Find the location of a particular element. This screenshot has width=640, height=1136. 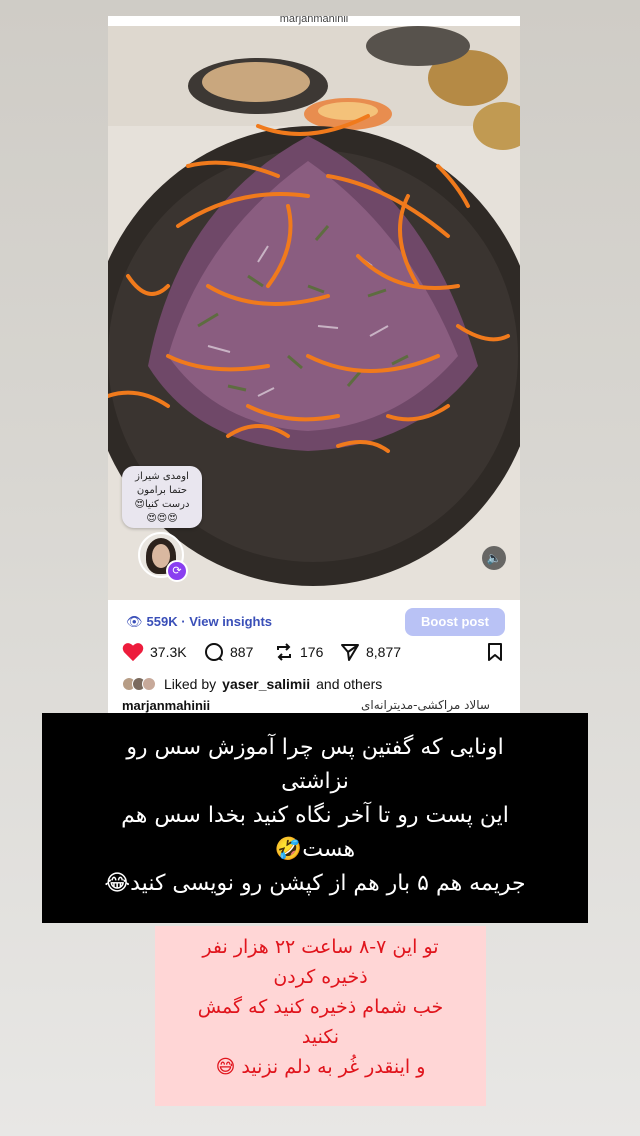

action-bar: 37.3K 887 176 8,877 is located at coordinates (317, 652).